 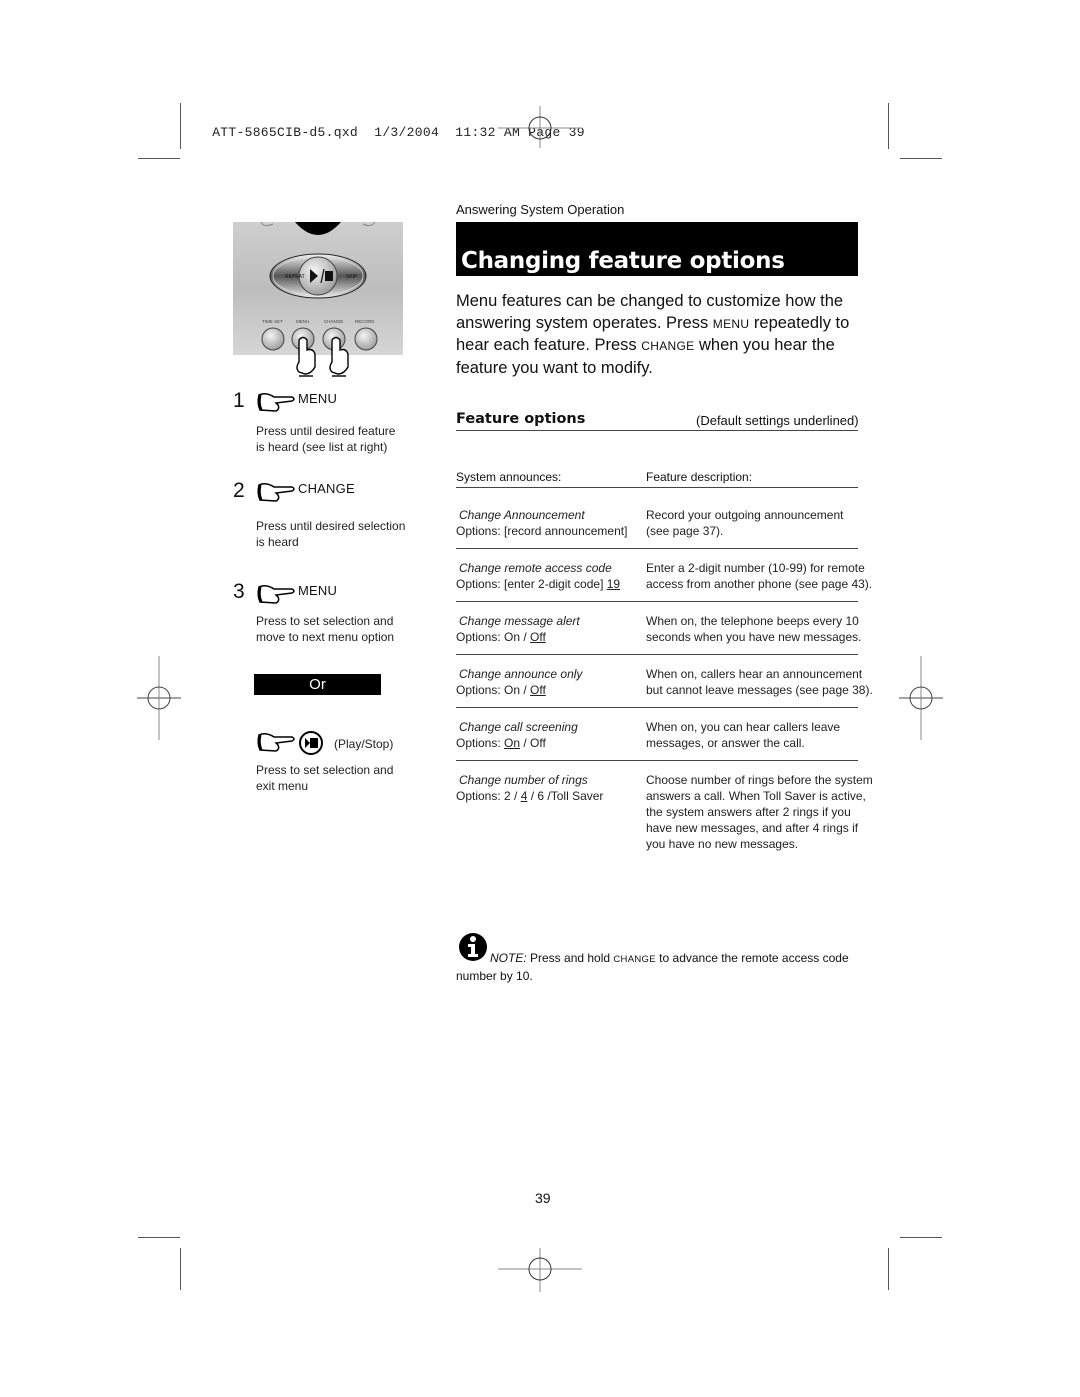 I want to click on change-key-label: CHANGE, so click(x=668, y=346).